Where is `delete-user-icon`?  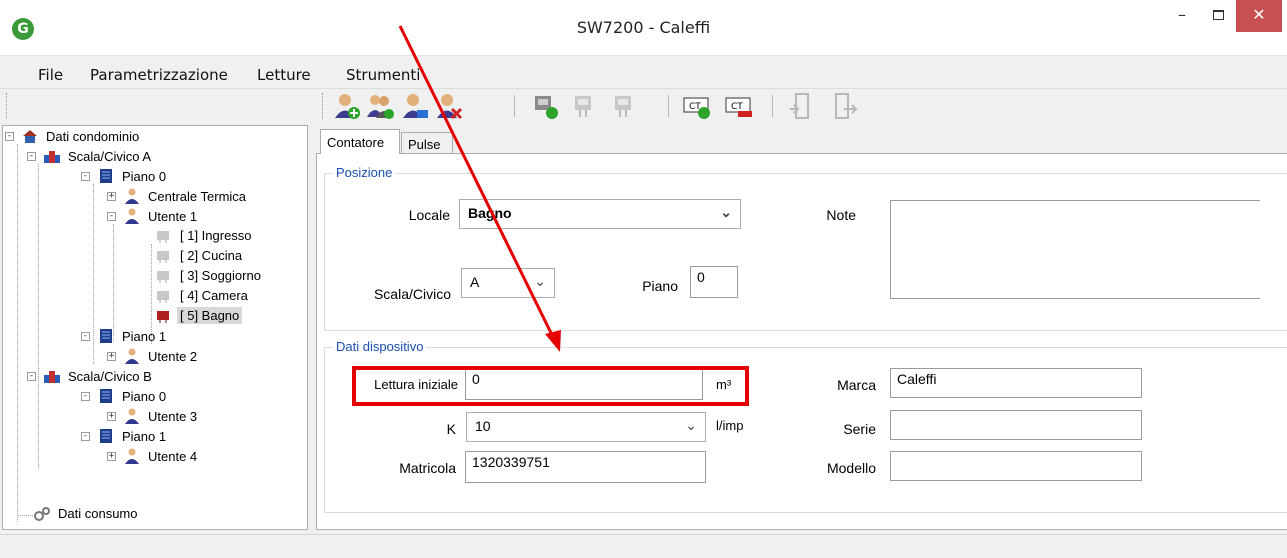
delete-user-icon is located at coordinates (449, 106).